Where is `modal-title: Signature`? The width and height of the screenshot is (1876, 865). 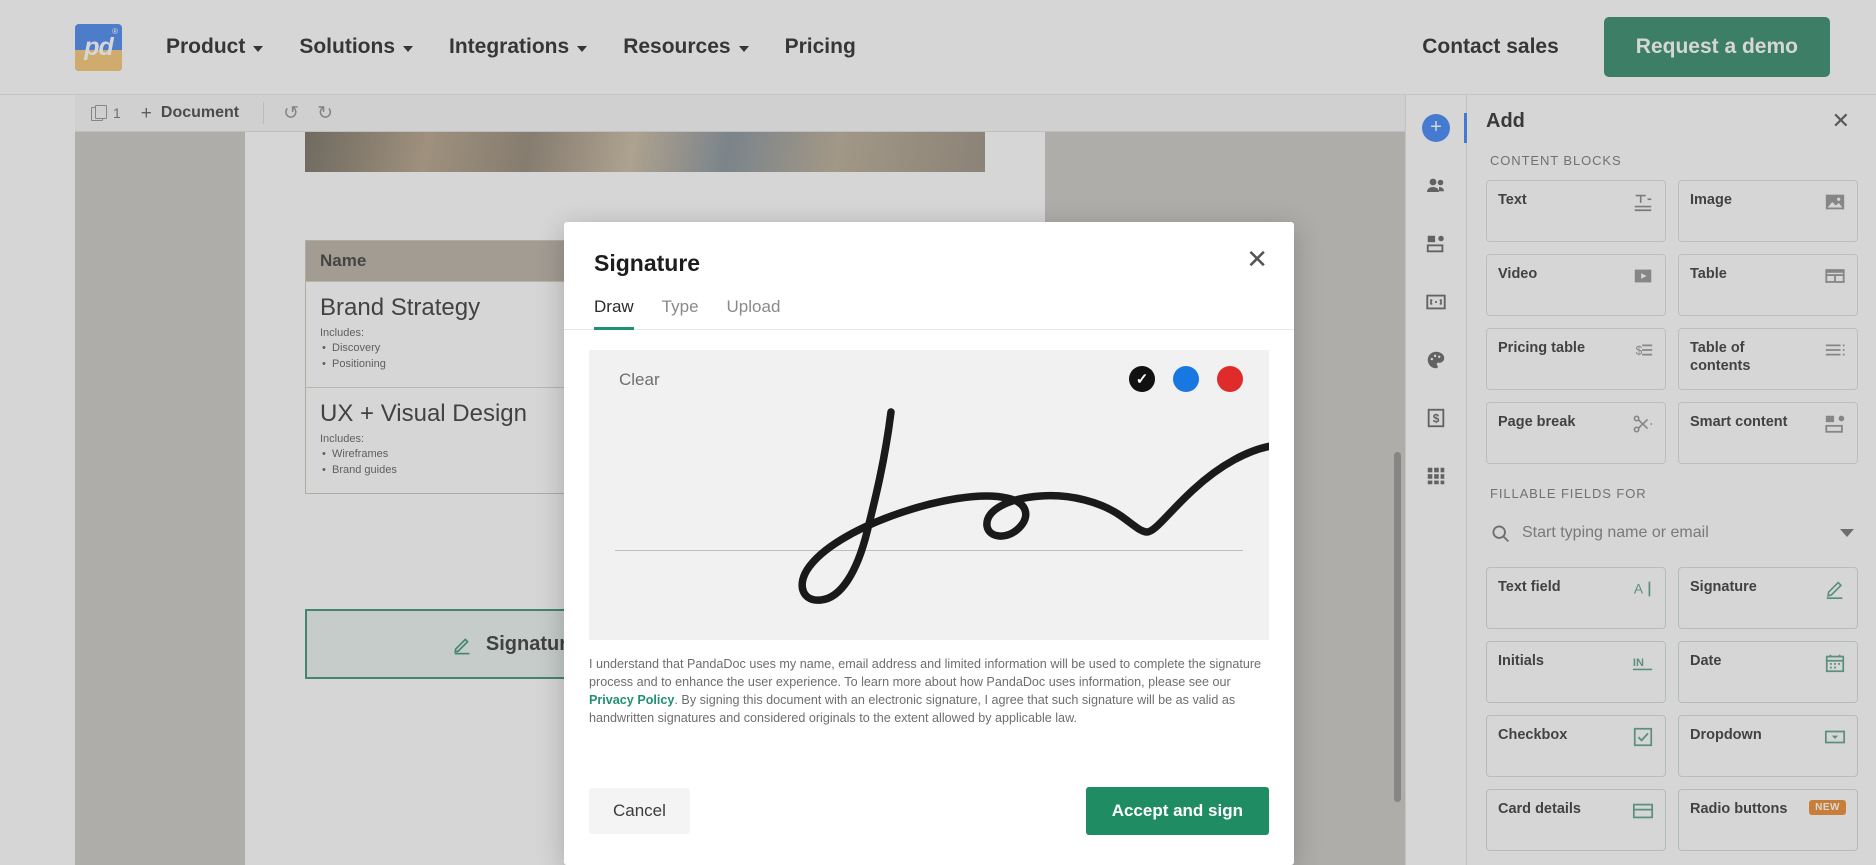
modal-title: Signature is located at coordinates (647, 263).